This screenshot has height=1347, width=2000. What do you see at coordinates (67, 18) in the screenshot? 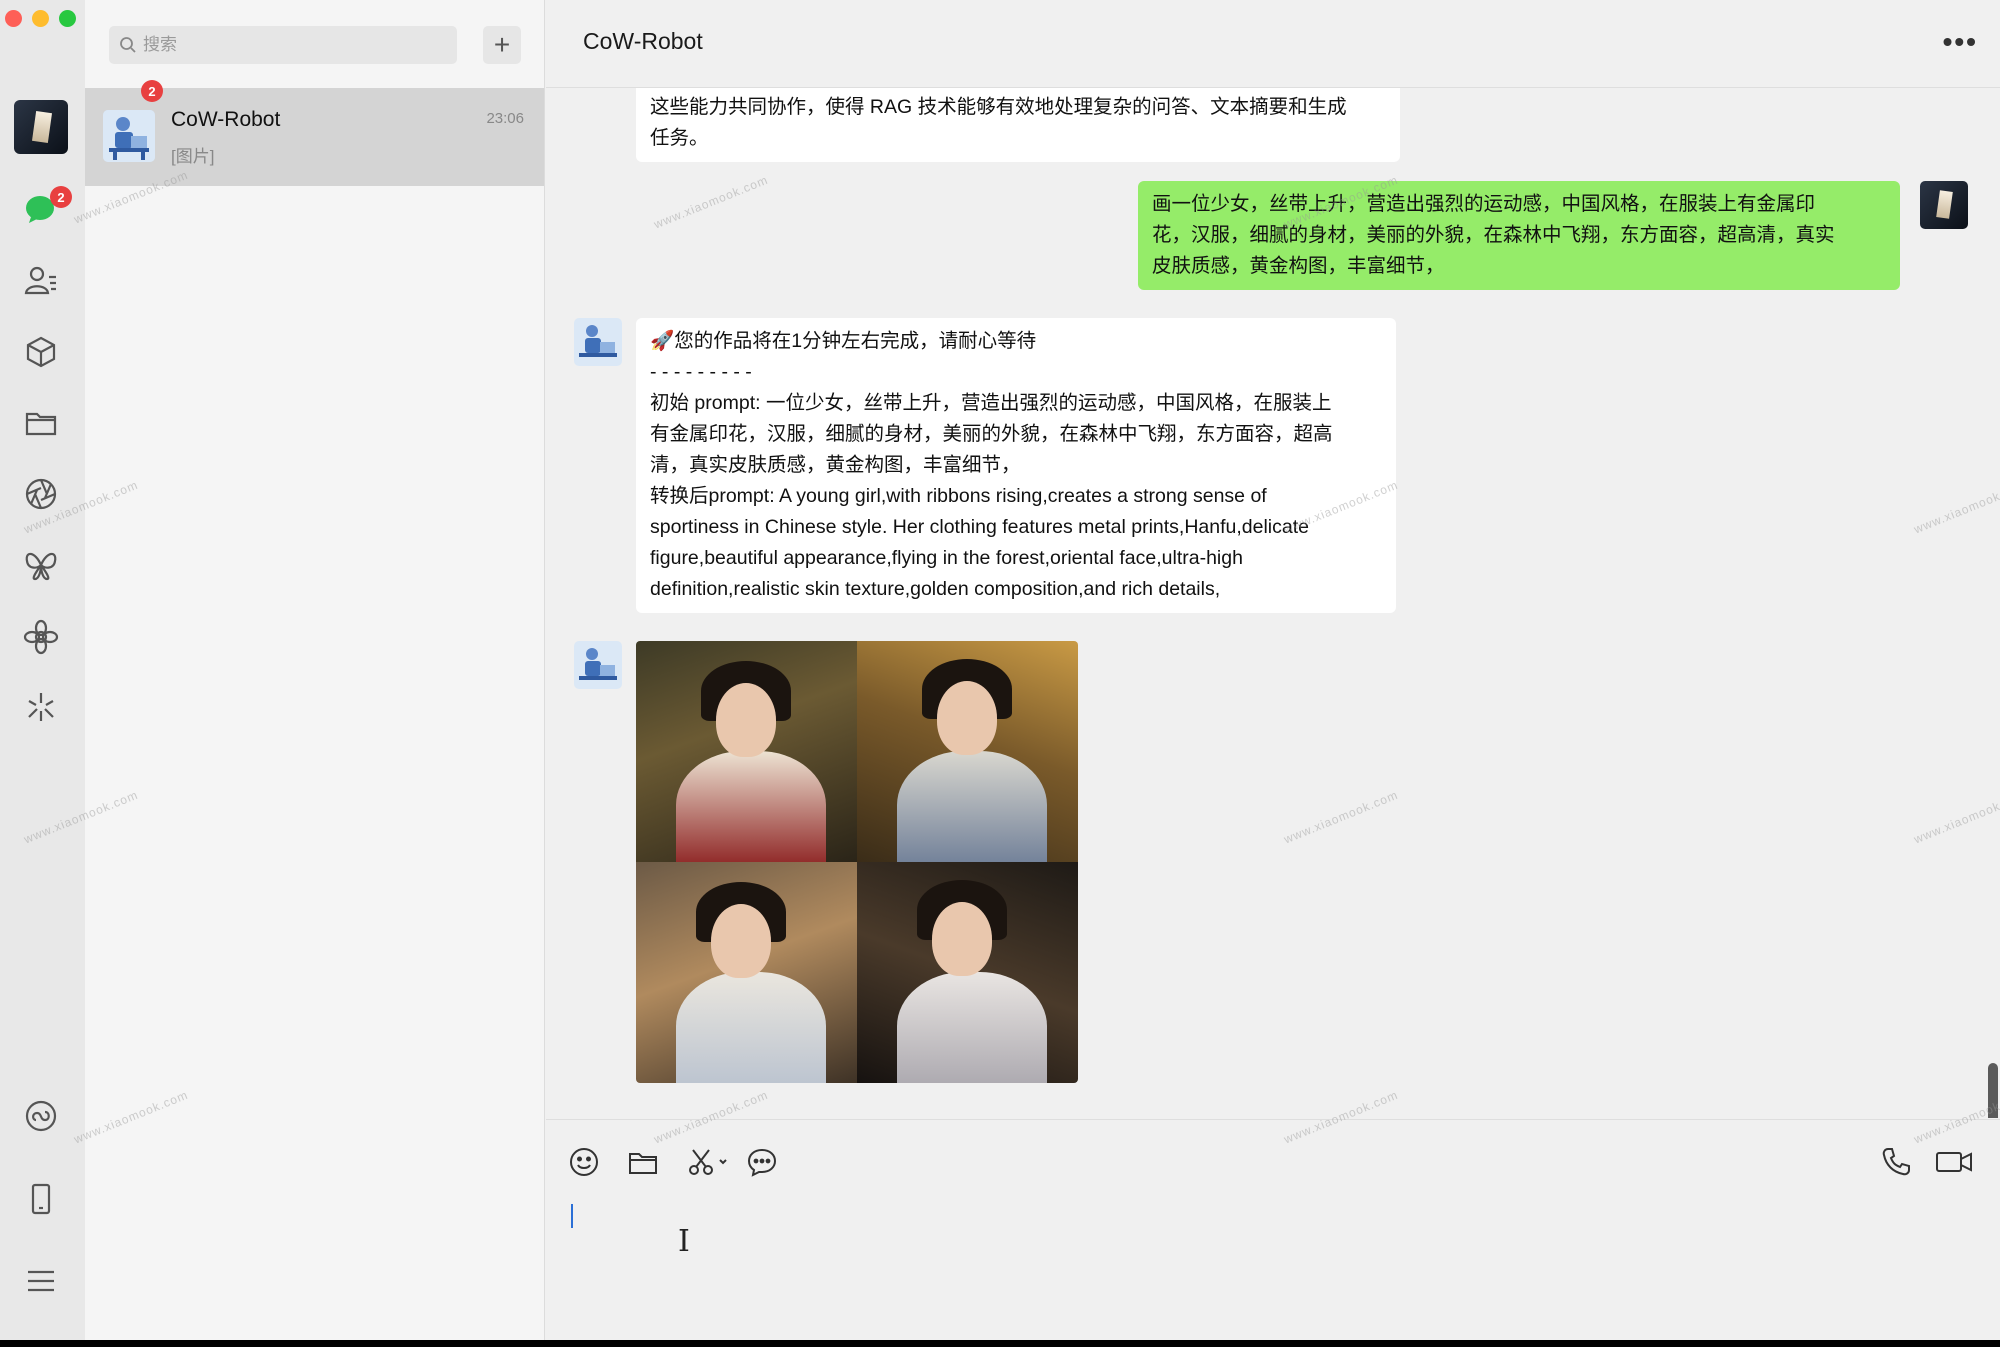
I see `maximize-window-button` at bounding box center [67, 18].